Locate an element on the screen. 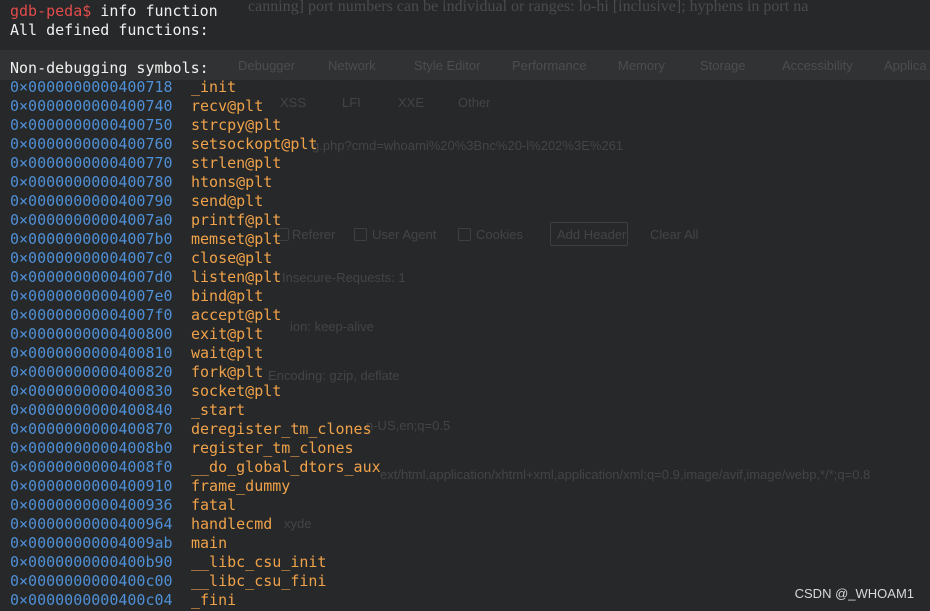 Image resolution: width=930 pixels, height=611 pixels. command-text: info function is located at coordinates (154, 11).